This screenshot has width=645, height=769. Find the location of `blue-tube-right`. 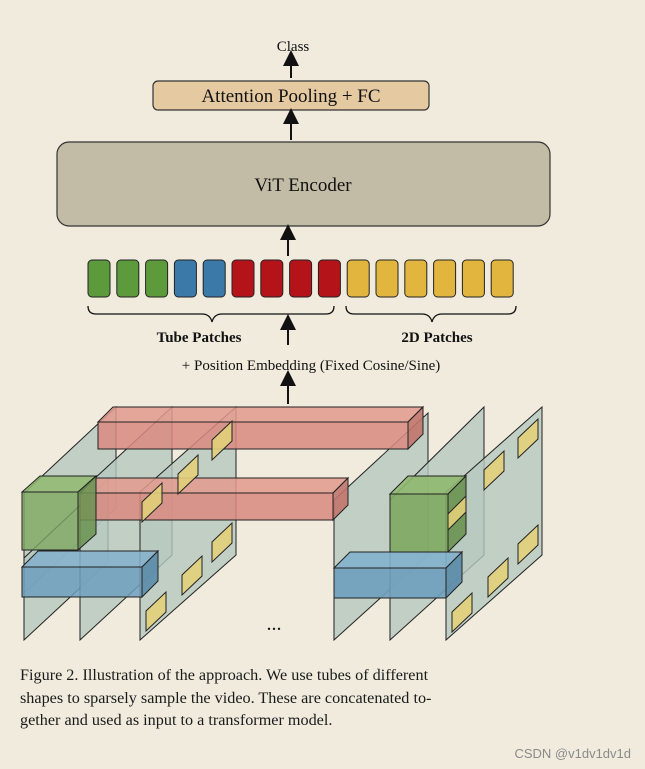

blue-tube-right is located at coordinates (398, 575).